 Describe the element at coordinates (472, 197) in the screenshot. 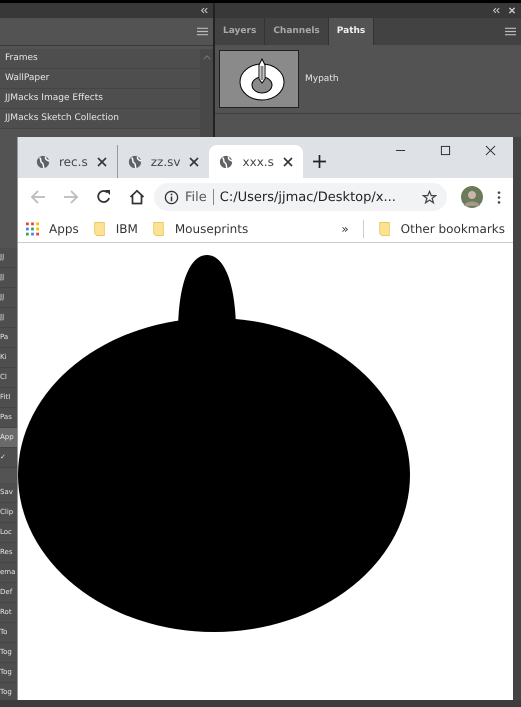

I see `avatar-icon` at that location.